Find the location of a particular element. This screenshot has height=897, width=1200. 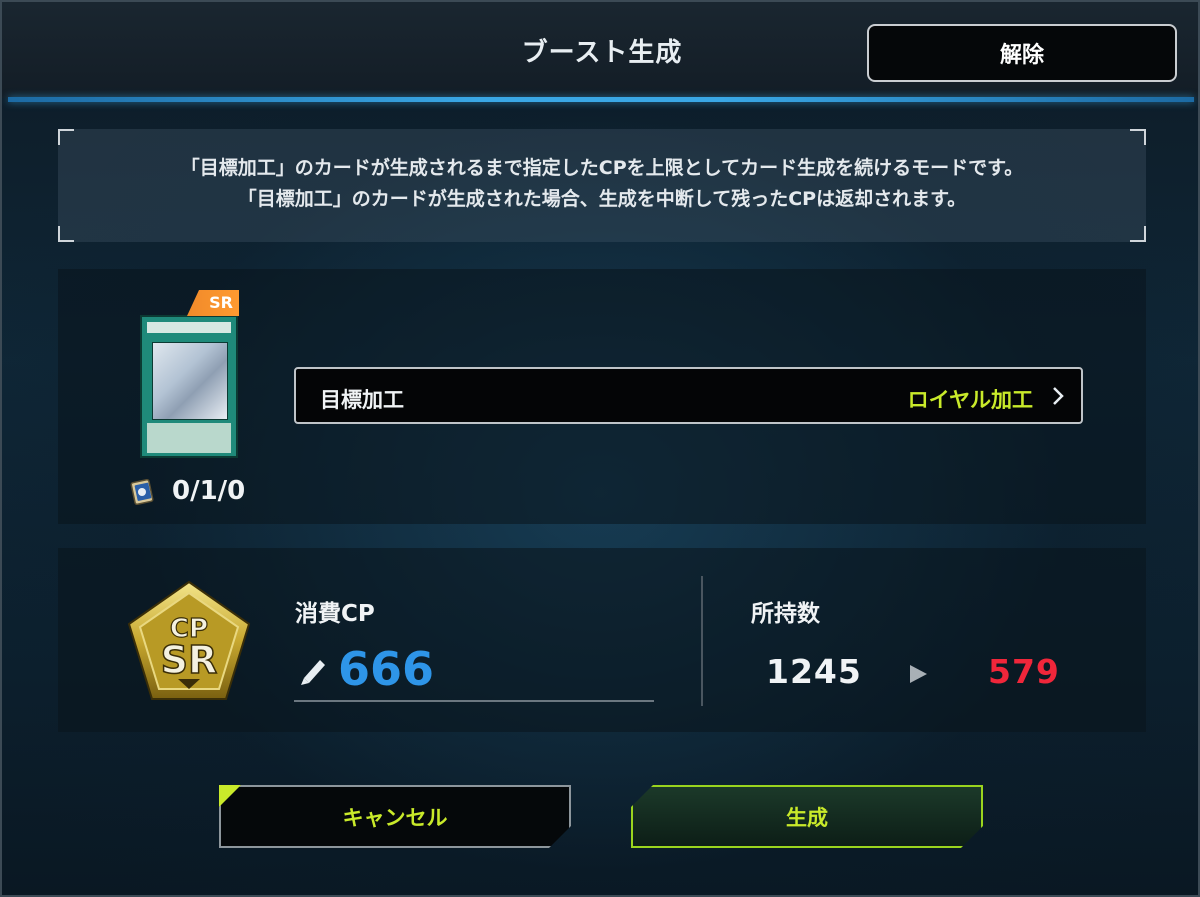

owned-cards-icon is located at coordinates (142, 492).